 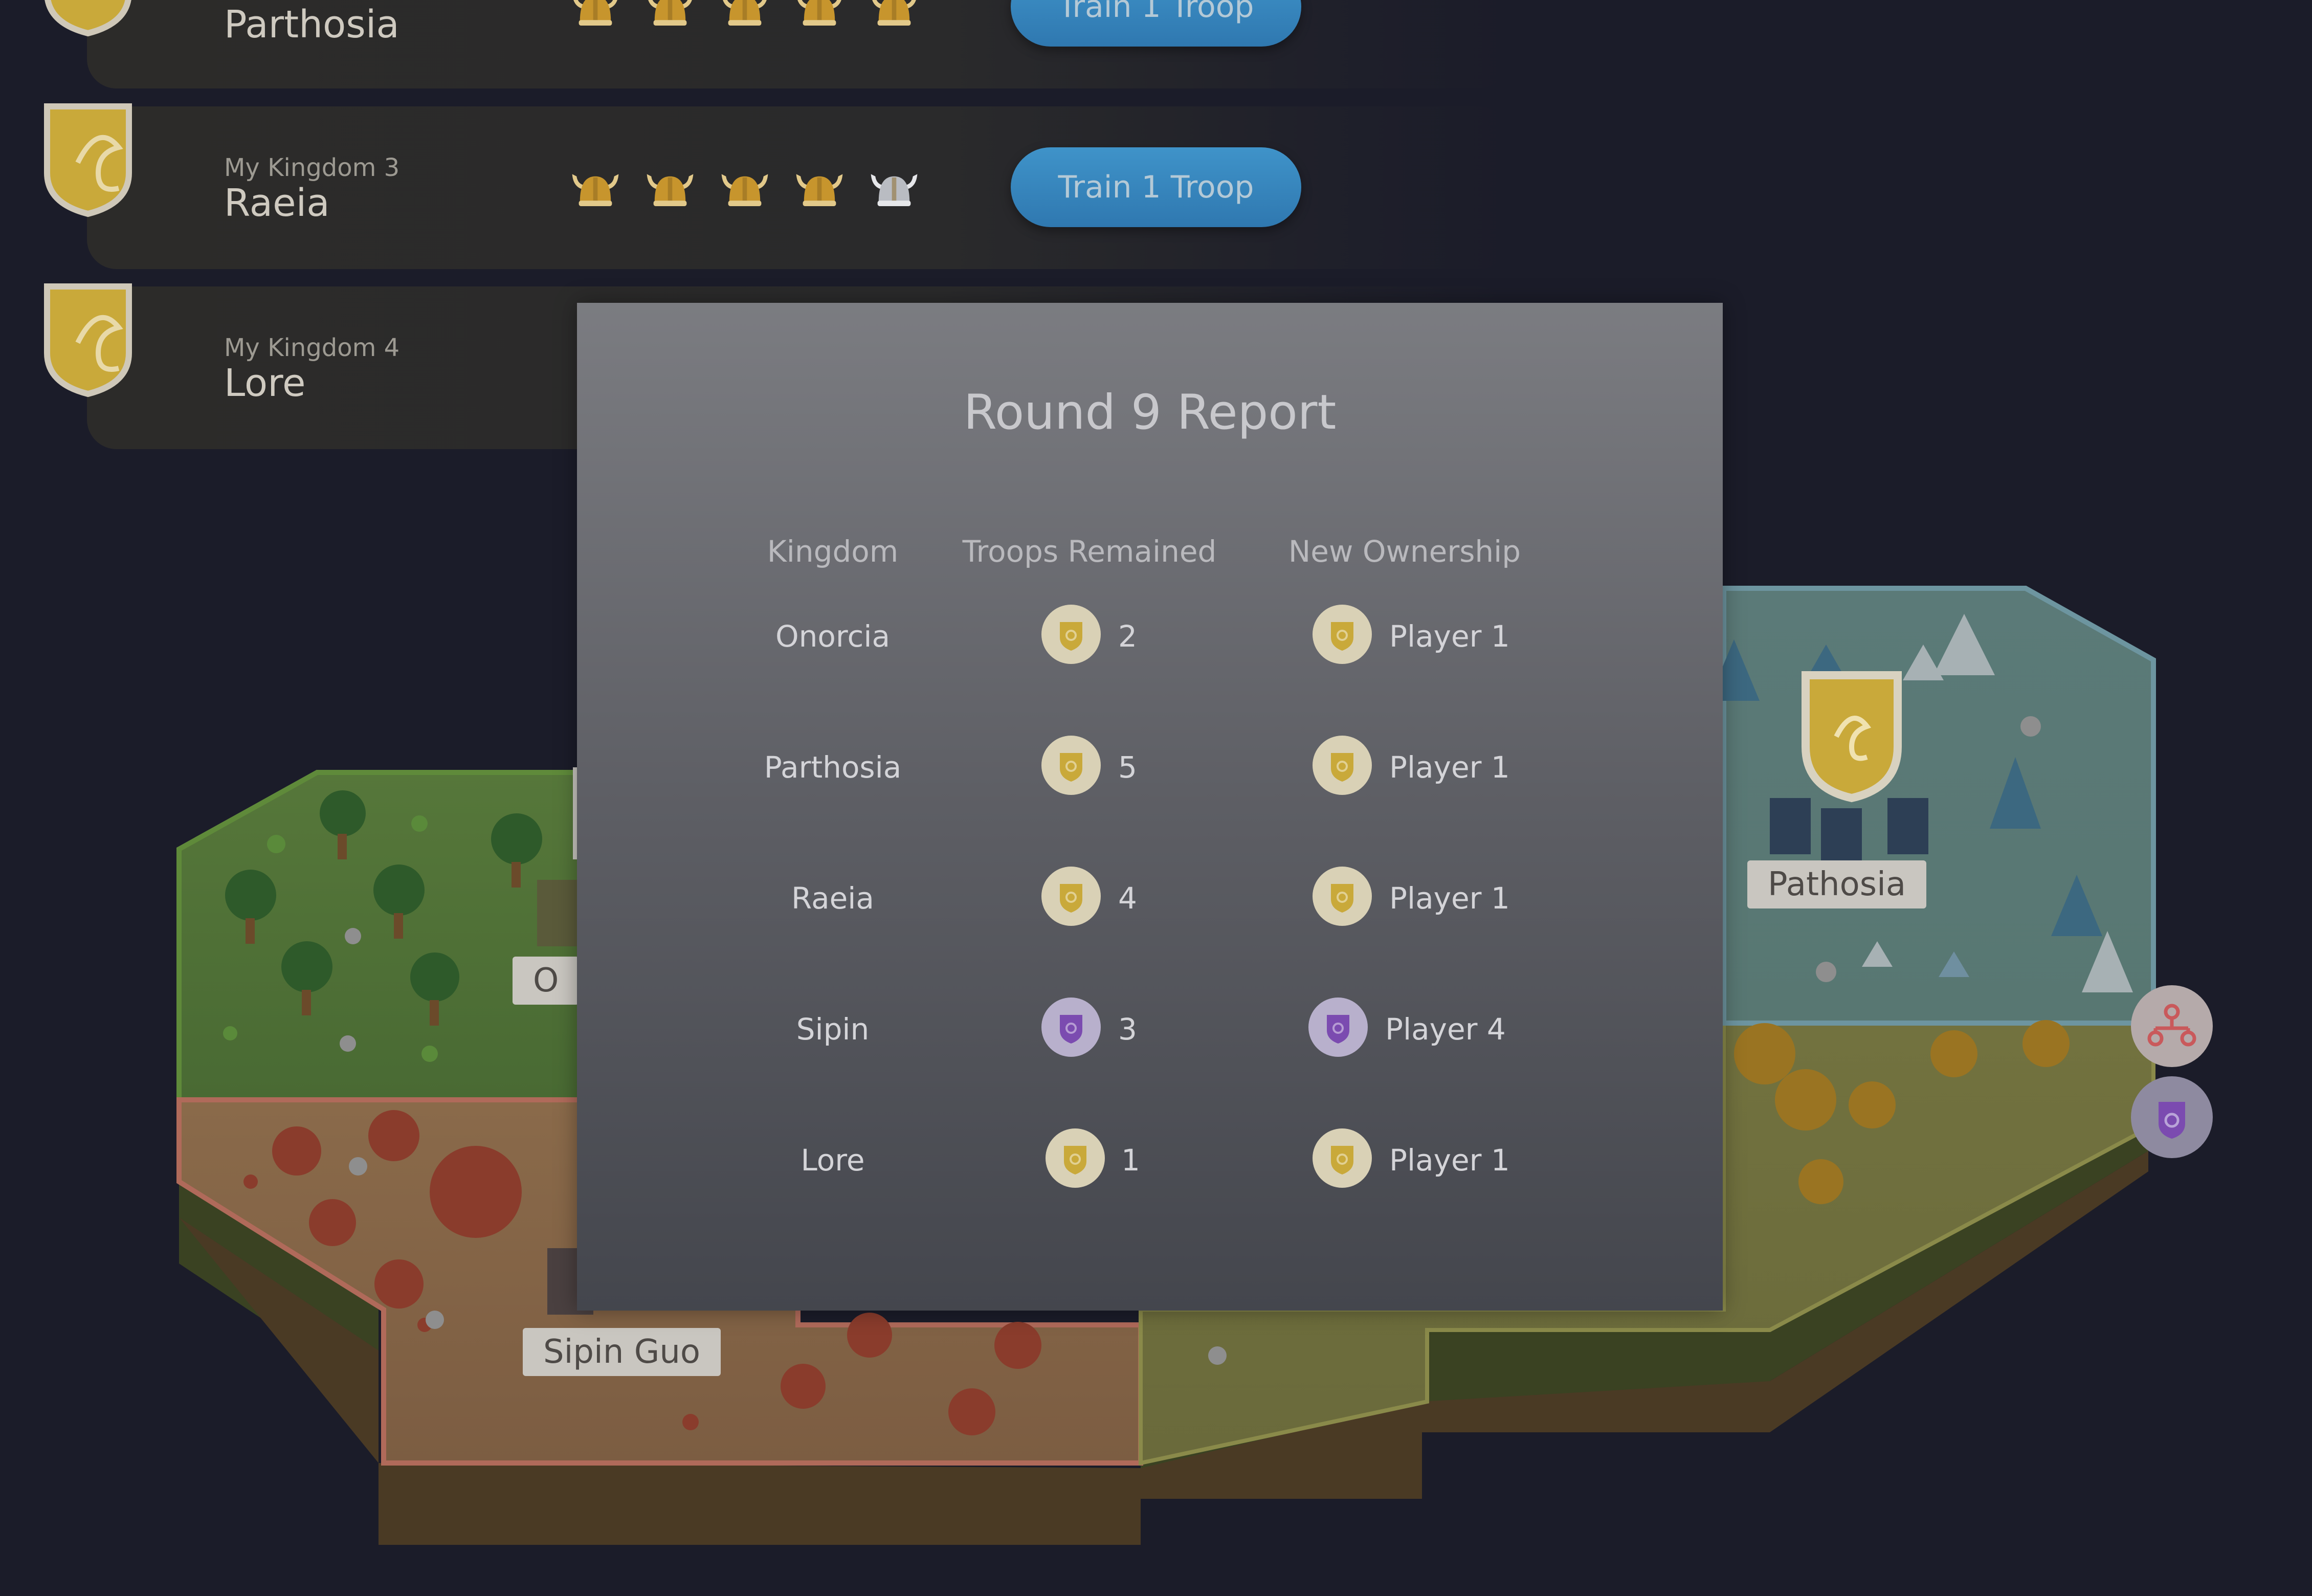 I want to click on report-kingdom-name: Parthosia, so click(x=833, y=767).